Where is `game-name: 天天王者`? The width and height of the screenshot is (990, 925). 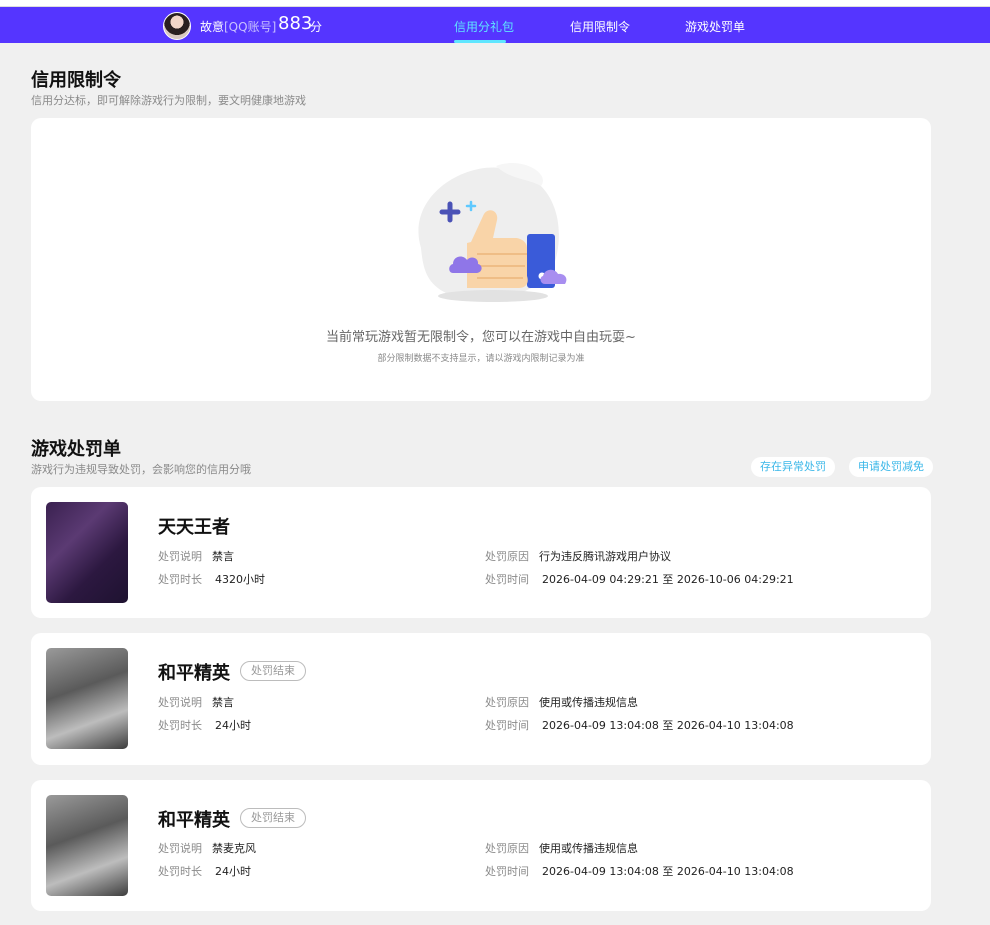
game-name: 天天王者 is located at coordinates (194, 527).